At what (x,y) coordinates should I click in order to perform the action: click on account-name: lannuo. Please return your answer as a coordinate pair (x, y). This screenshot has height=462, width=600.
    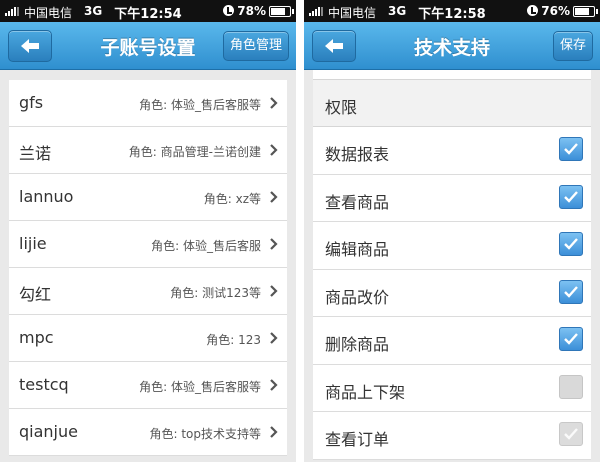
    Looking at the image, I should click on (46, 196).